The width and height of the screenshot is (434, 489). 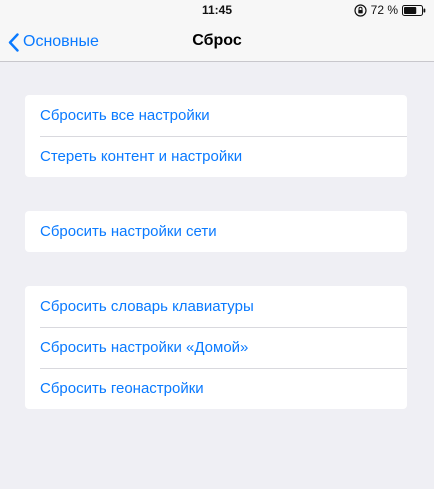 What do you see at coordinates (217, 11) in the screenshot?
I see `status-bar: 11:45 72 %` at bounding box center [217, 11].